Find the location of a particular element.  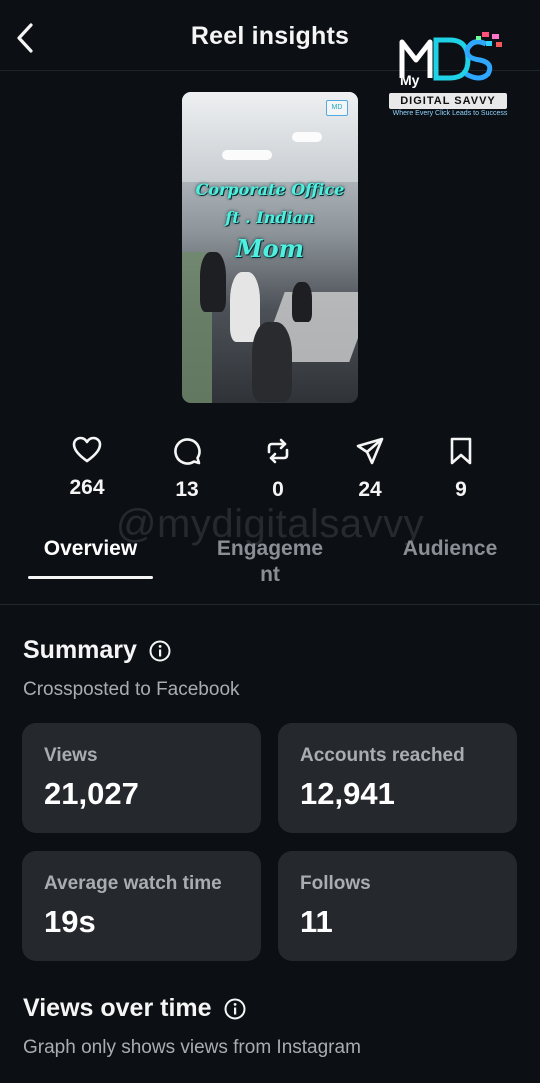

bookmark-icon is located at coordinates (461, 451).